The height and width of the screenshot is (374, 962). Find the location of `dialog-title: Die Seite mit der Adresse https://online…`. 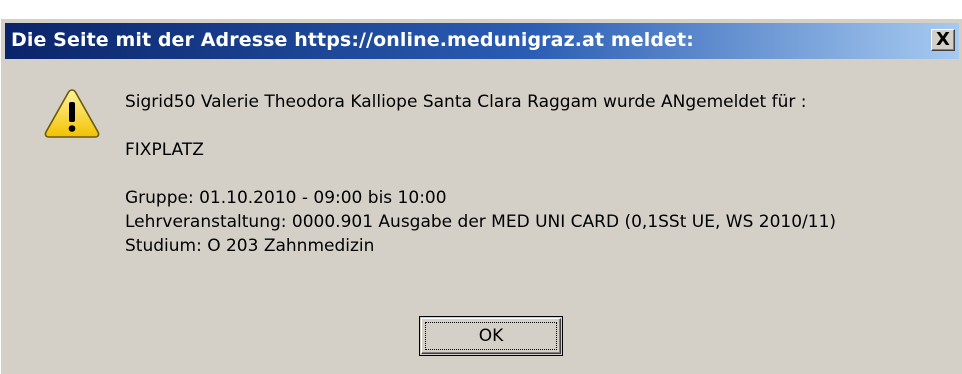

dialog-title: Die Seite mit der Adresse https://online… is located at coordinates (352, 40).